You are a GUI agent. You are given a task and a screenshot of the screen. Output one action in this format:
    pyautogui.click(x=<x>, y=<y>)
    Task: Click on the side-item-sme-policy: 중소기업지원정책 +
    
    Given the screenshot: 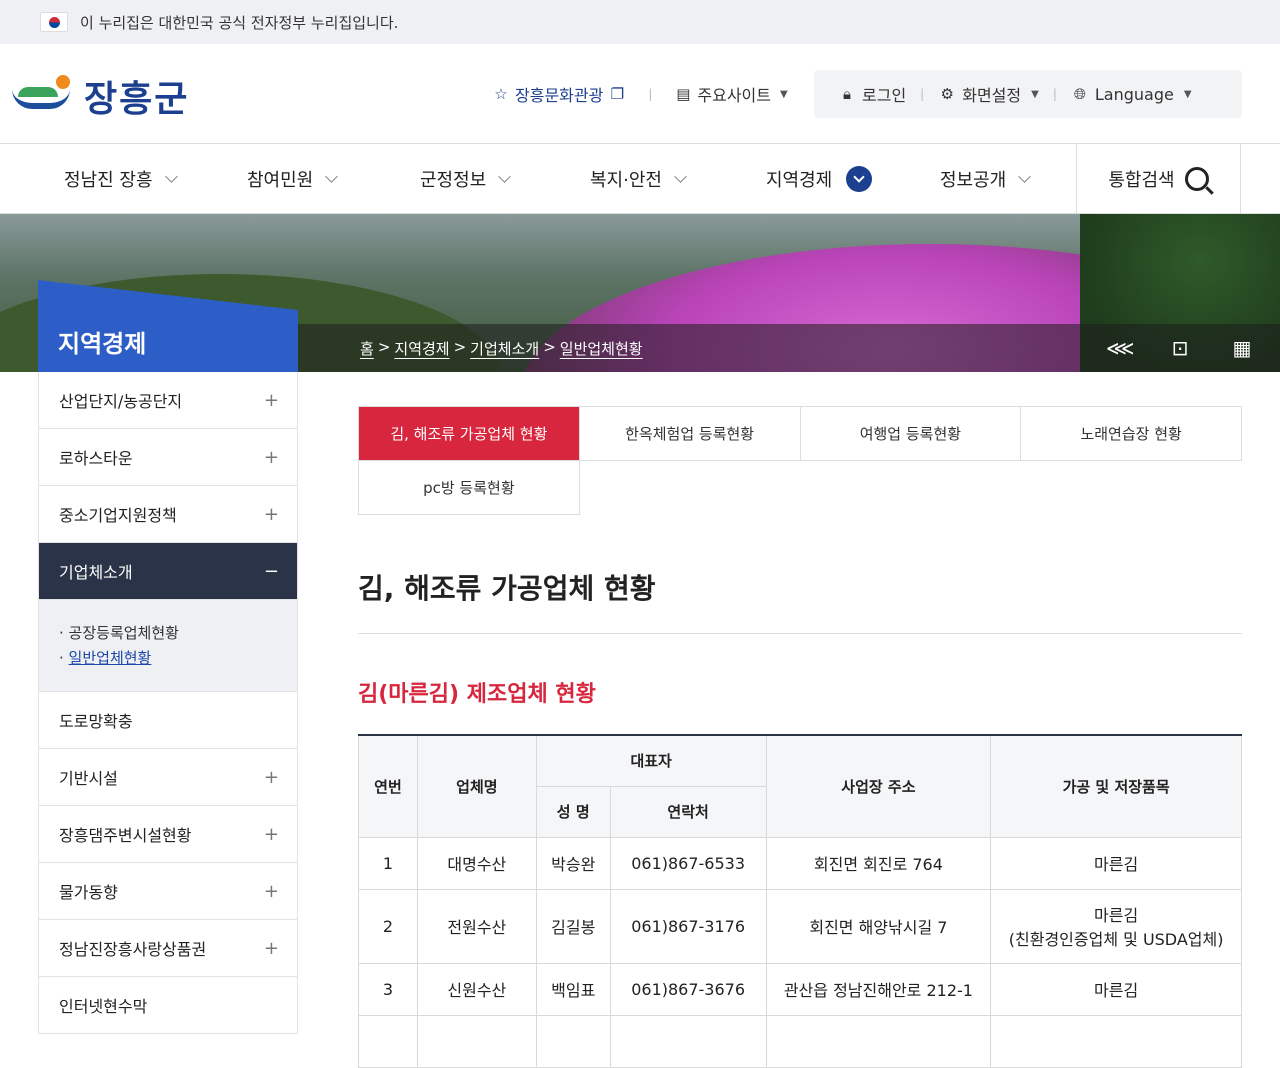 What is the action you would take?
    pyautogui.click(x=168, y=514)
    